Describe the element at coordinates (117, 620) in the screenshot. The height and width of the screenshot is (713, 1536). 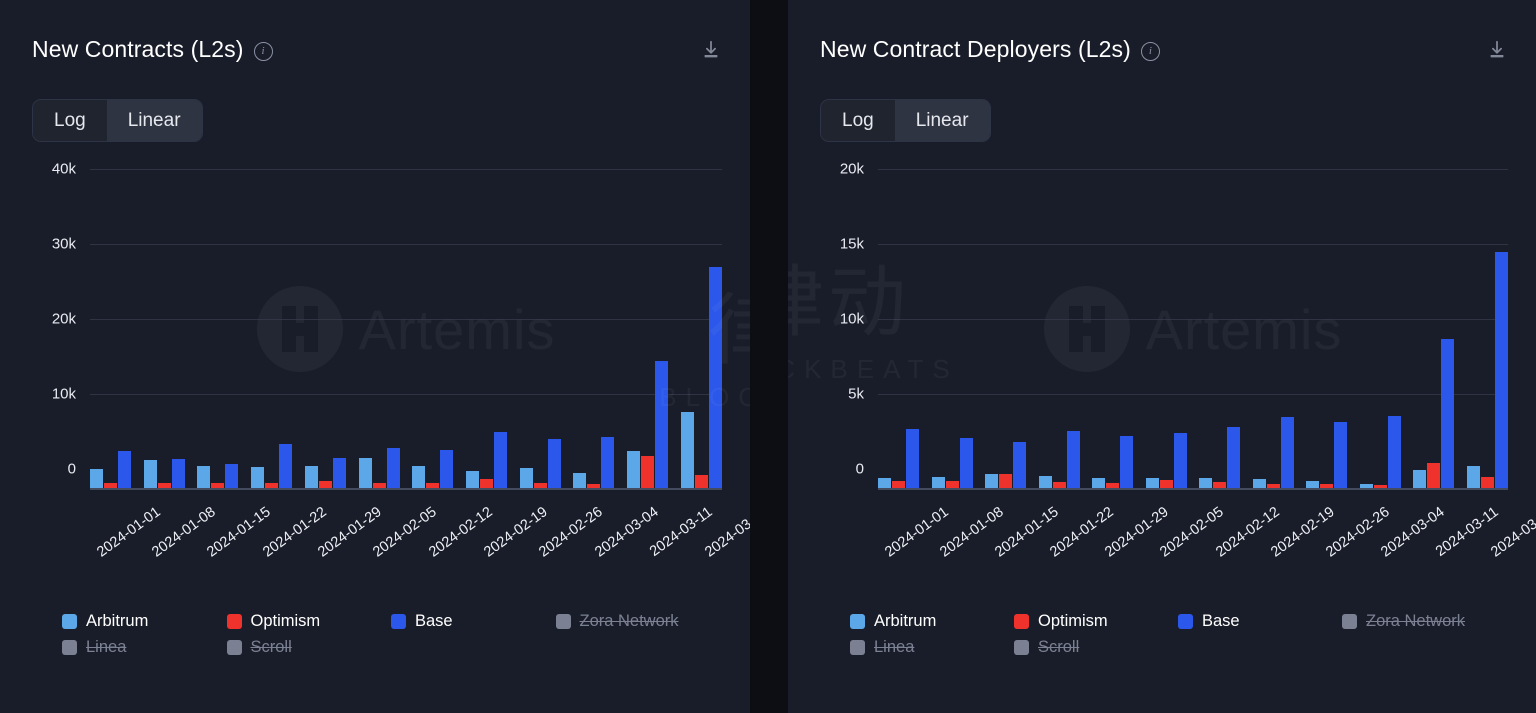
I see `legend-label: Arbitrum` at that location.